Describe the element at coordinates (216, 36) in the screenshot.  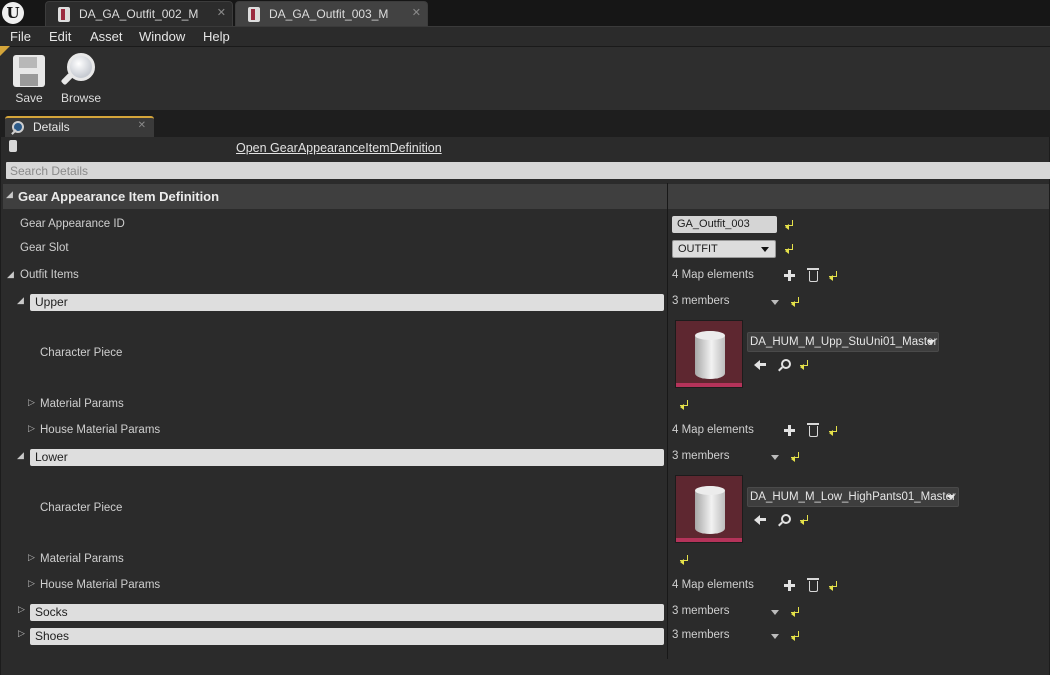
I see `menu-help: Help` at that location.